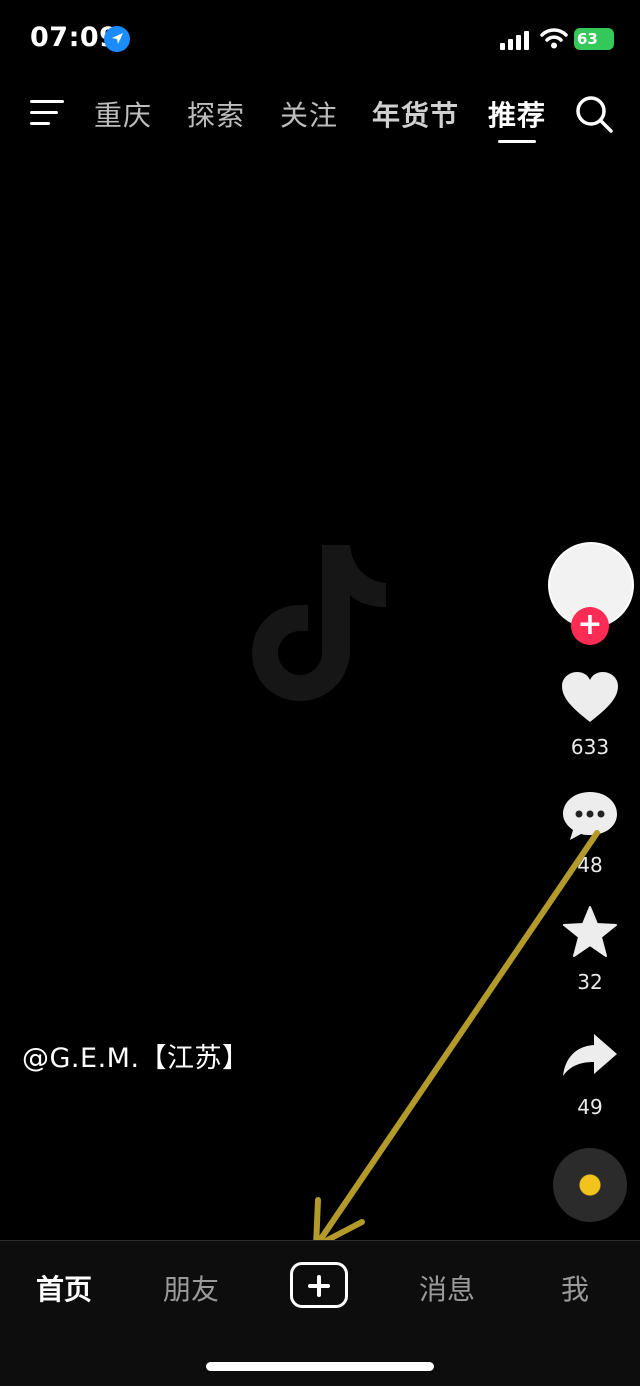  I want to click on nav-me: 我, so click(575, 1288).